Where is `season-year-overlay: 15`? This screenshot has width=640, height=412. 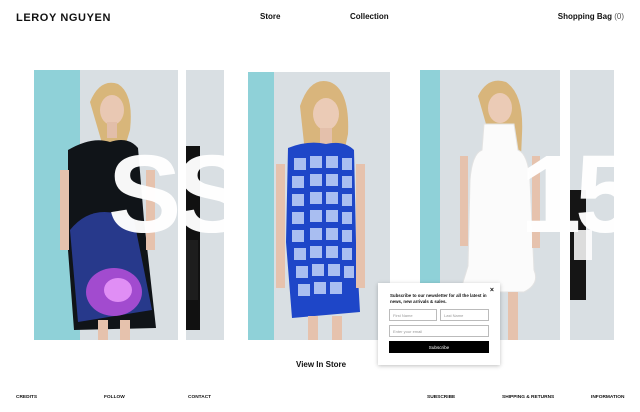
season-year-overlay: 15 is located at coordinates (578, 194).